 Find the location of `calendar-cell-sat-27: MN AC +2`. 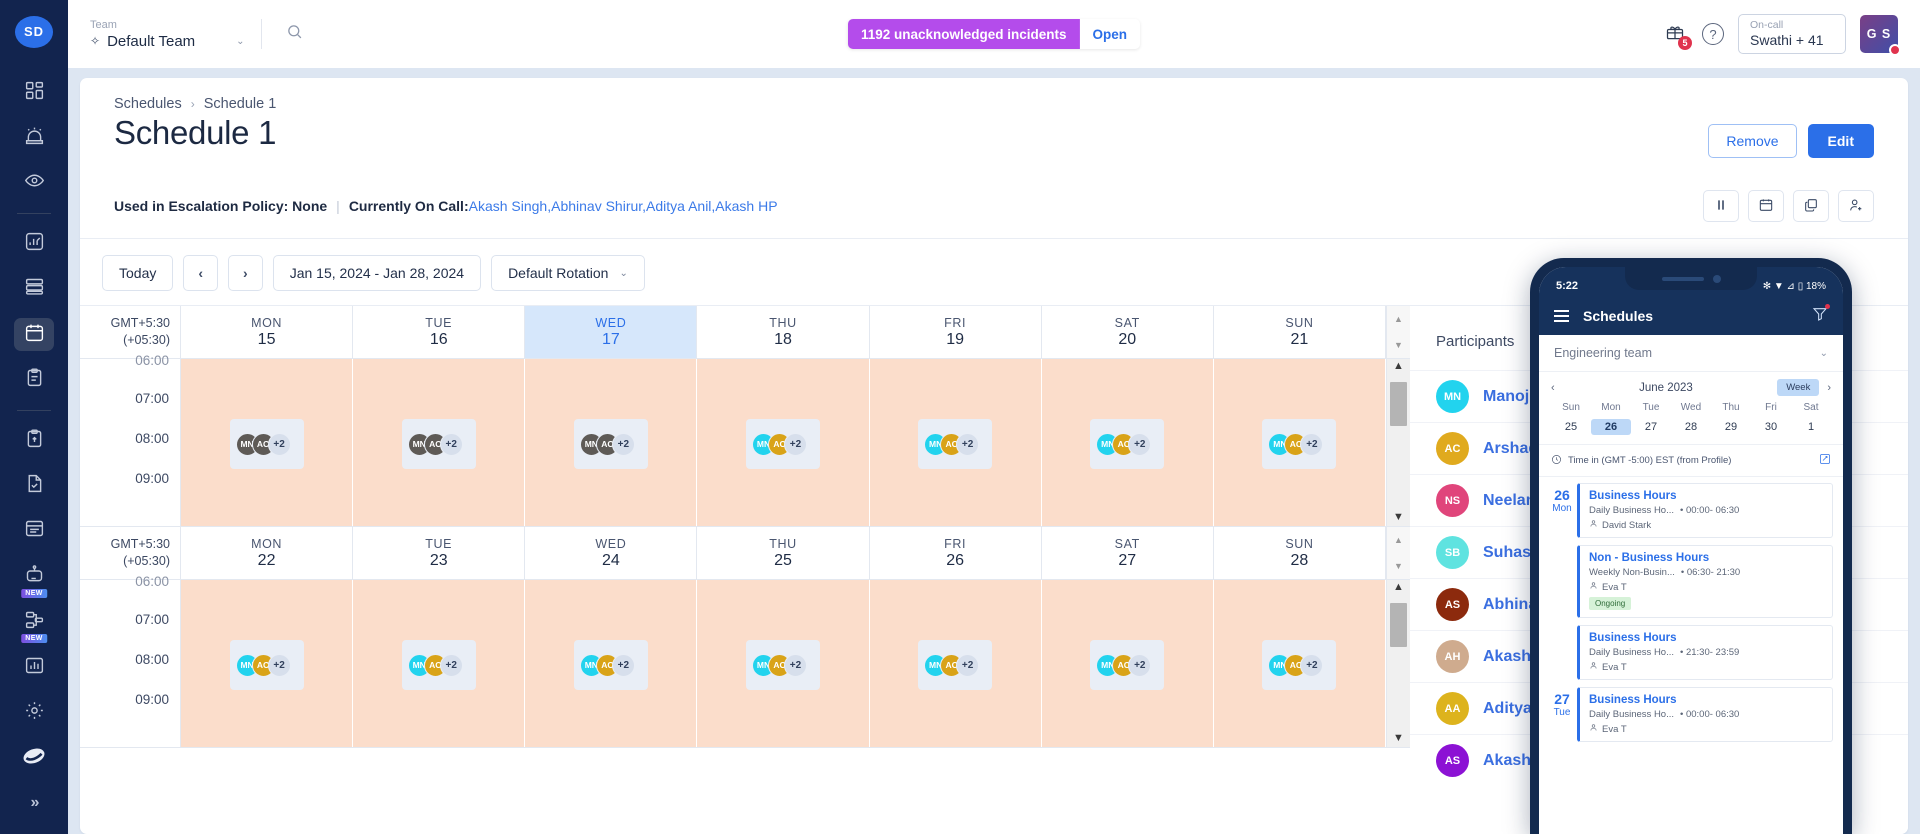

calendar-cell-sat-27: MN AC +2 is located at coordinates (1127, 663).